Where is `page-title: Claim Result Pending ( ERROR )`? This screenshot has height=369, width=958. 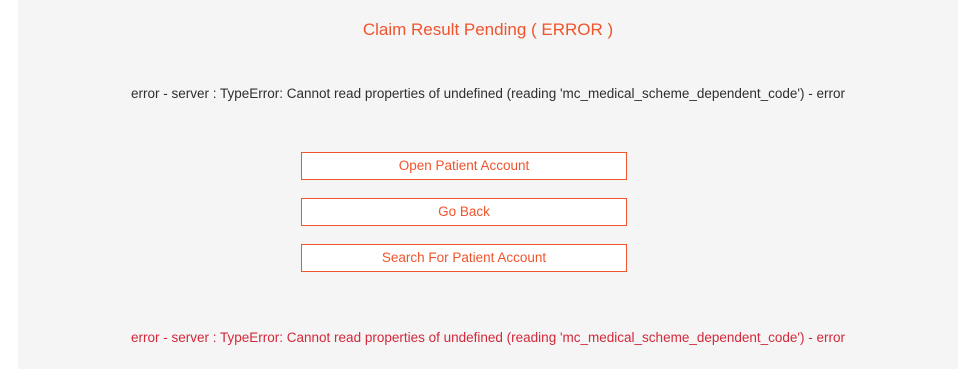
page-title: Claim Result Pending ( ERROR ) is located at coordinates (488, 29).